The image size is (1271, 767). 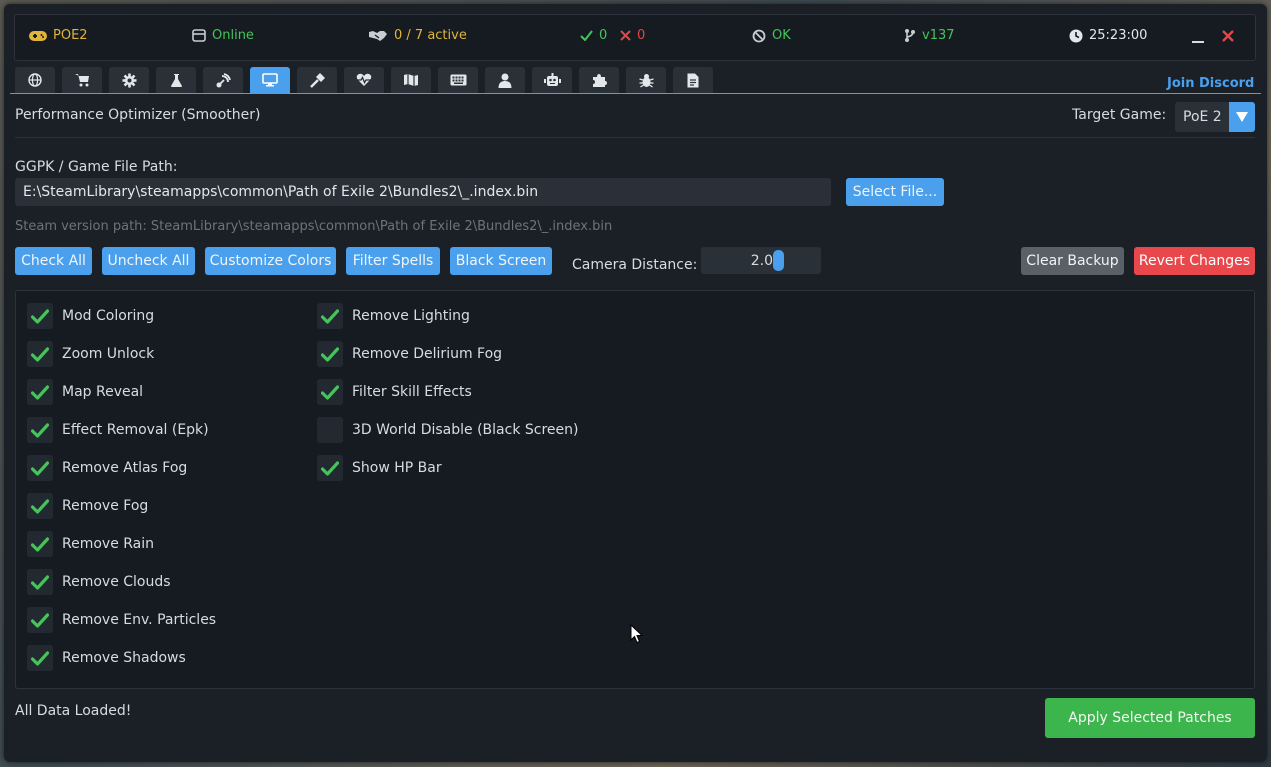 I want to click on option-label: Remove Clouds, so click(x=116, y=582).